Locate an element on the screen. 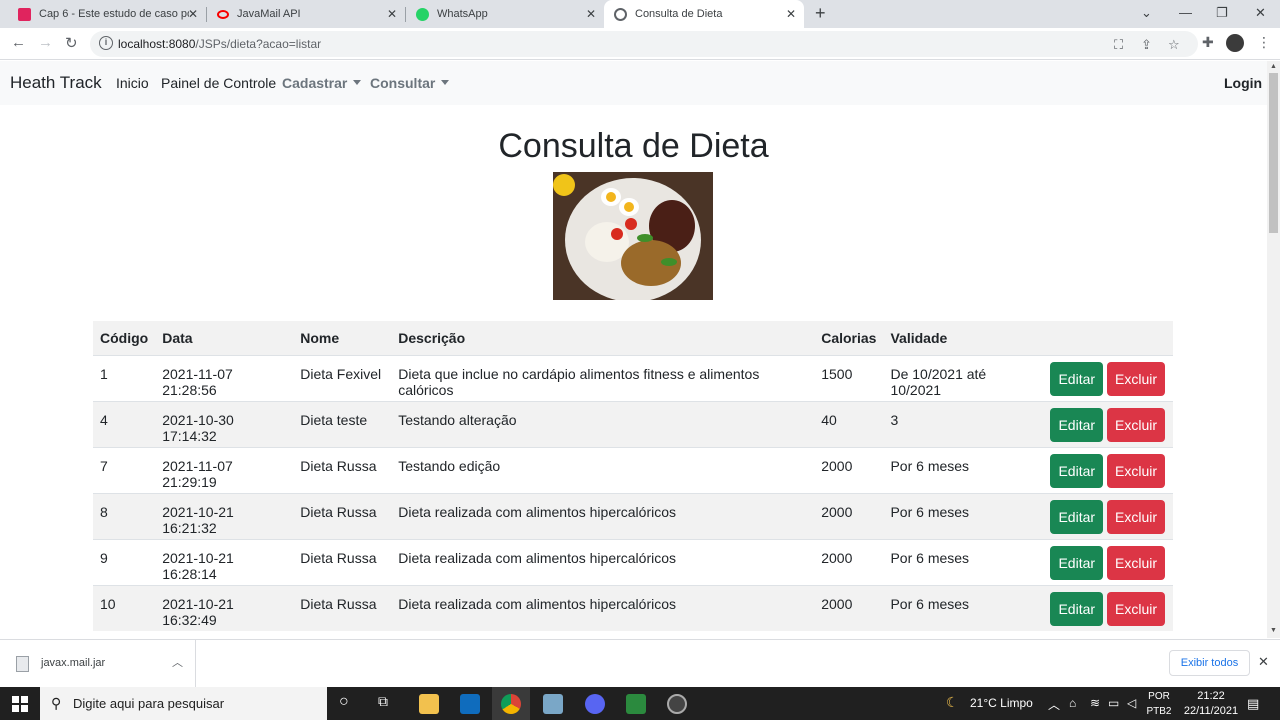 The height and width of the screenshot is (720, 1280). site-info-icon: i is located at coordinates (106, 43).